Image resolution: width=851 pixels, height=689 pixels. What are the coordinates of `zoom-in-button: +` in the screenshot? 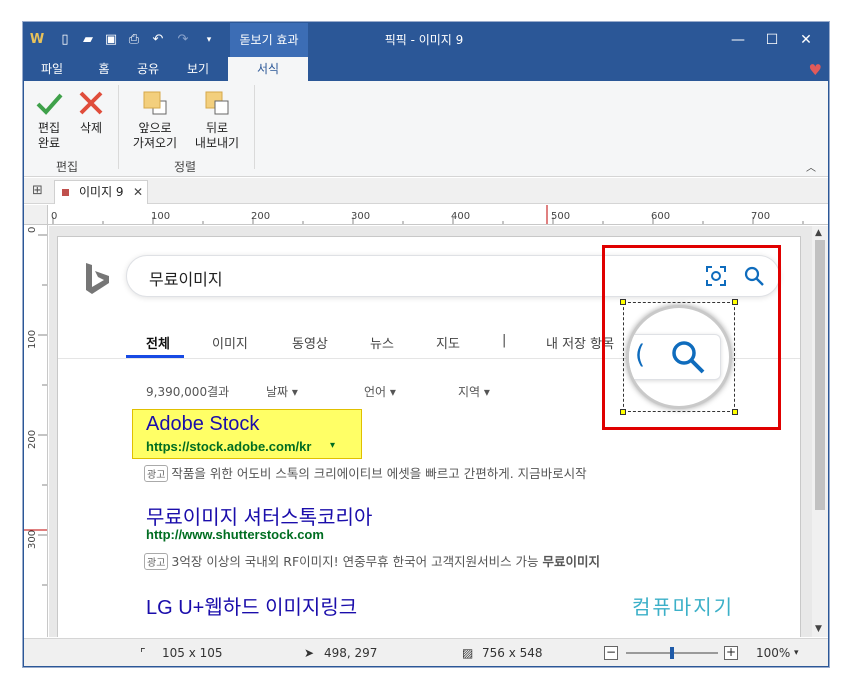 It's located at (731, 653).